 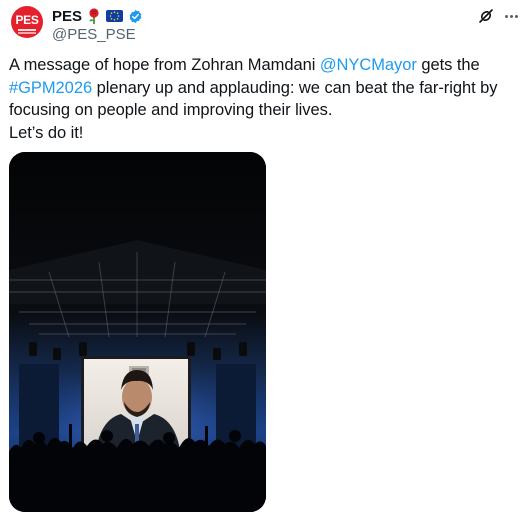 I want to click on eu-flag-icon, so click(x=115, y=16).